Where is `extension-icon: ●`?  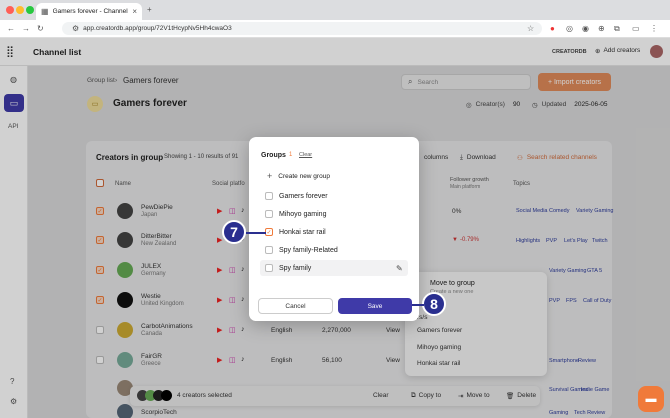 extension-icon: ● is located at coordinates (552, 29).